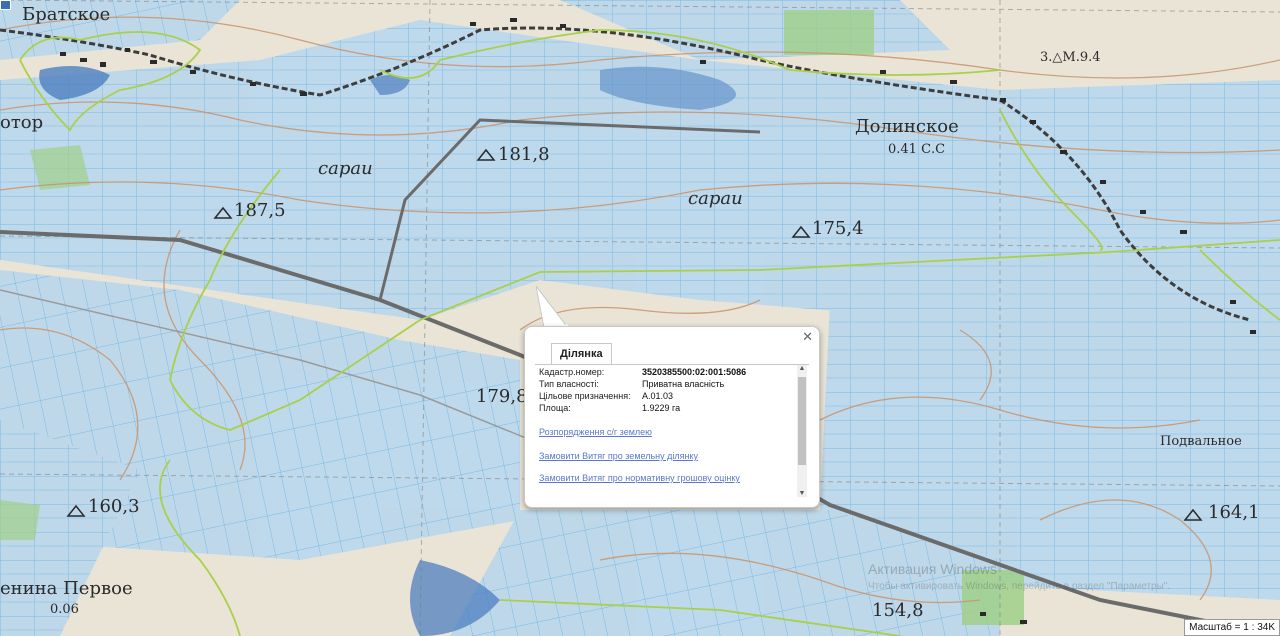  I want to click on scroll-up-icon: ▲, so click(802, 368).